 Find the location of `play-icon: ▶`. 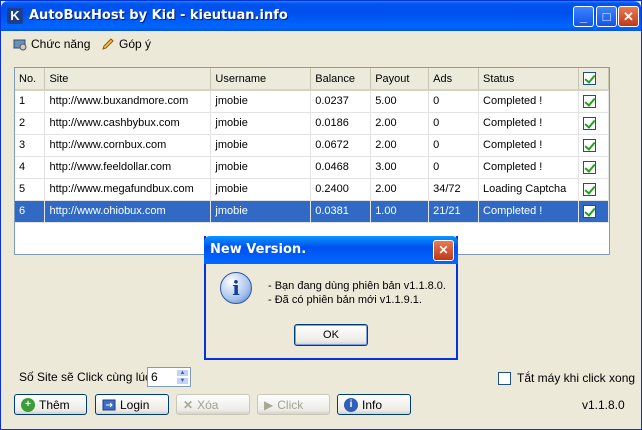

play-icon: ▶ is located at coordinates (269, 404).